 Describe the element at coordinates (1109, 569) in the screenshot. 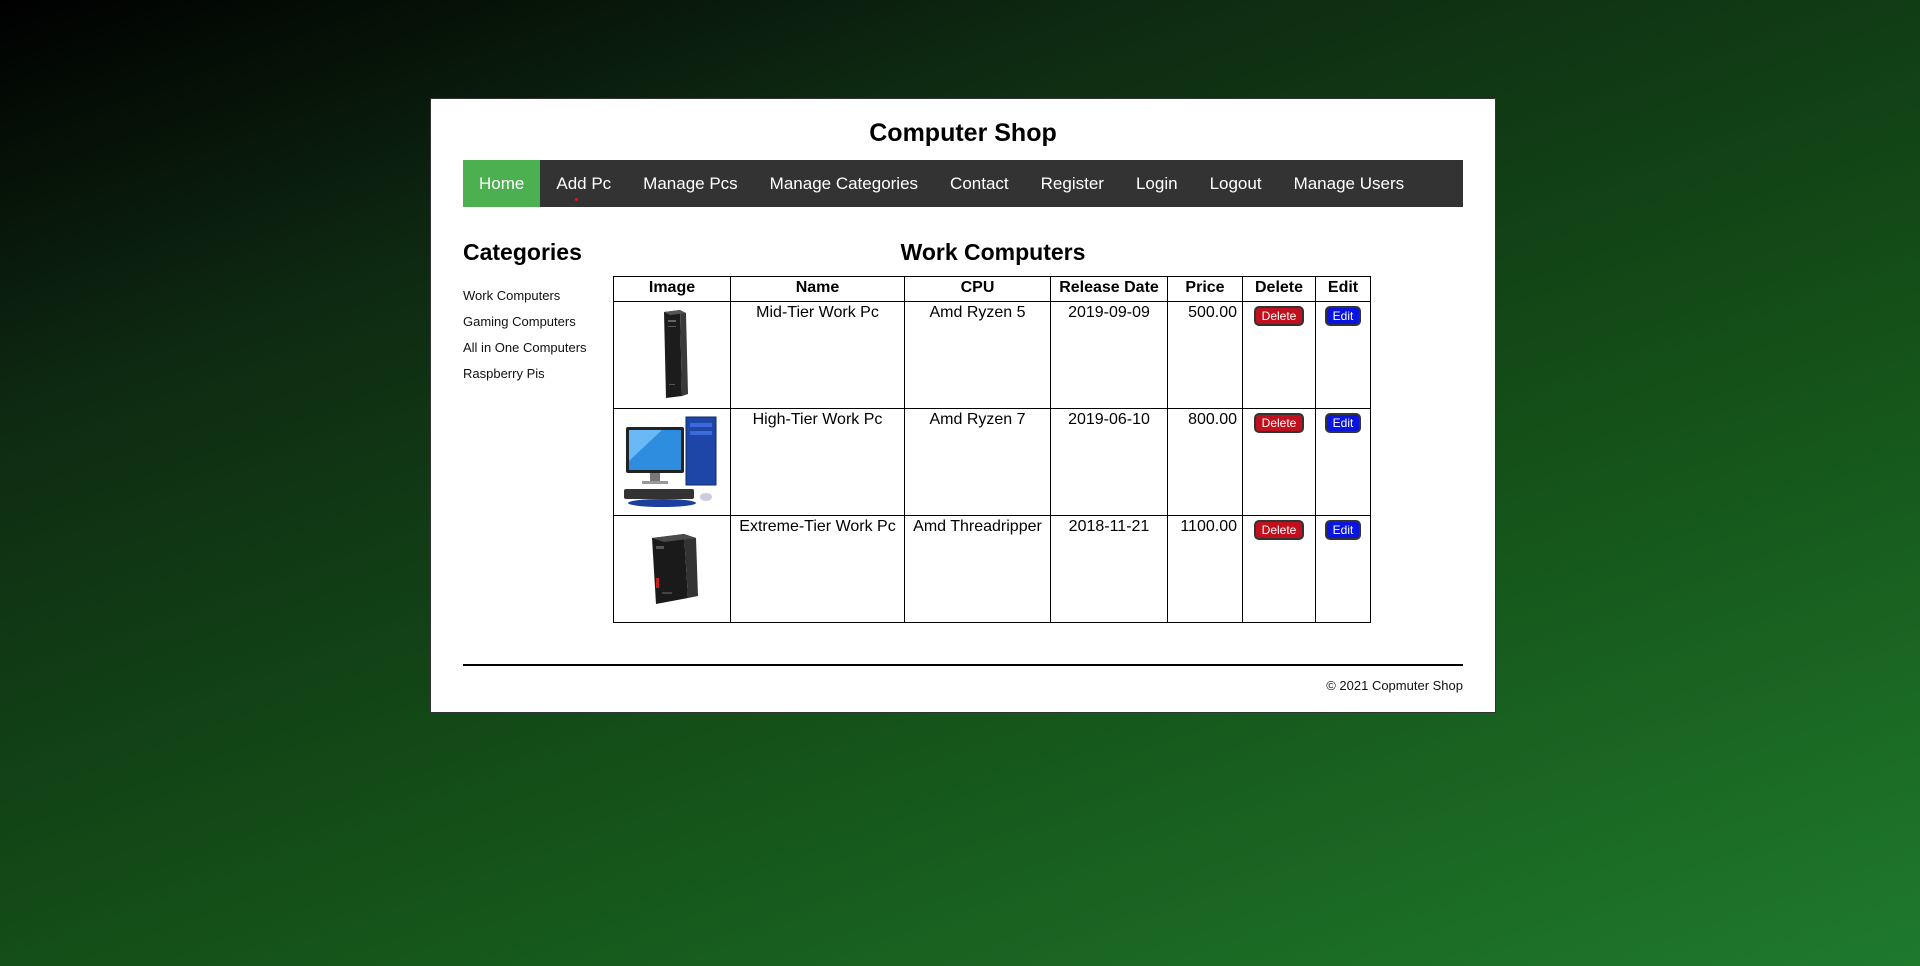

I see `product-release-date: 2018-11-21` at that location.